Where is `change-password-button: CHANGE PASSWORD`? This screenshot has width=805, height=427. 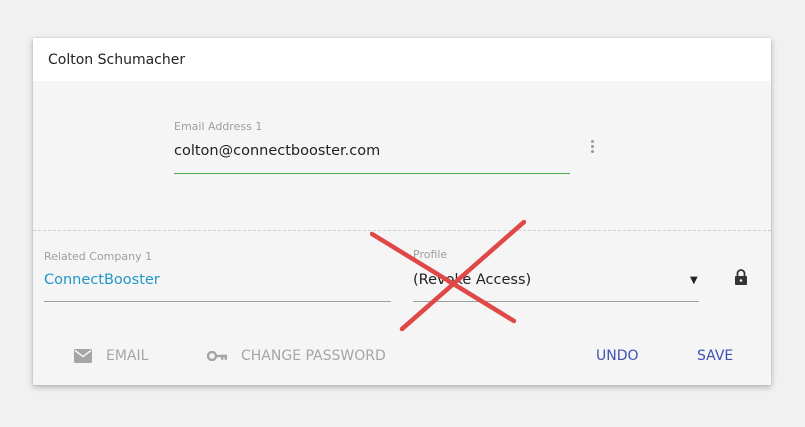 change-password-button: CHANGE PASSWORD is located at coordinates (296, 356).